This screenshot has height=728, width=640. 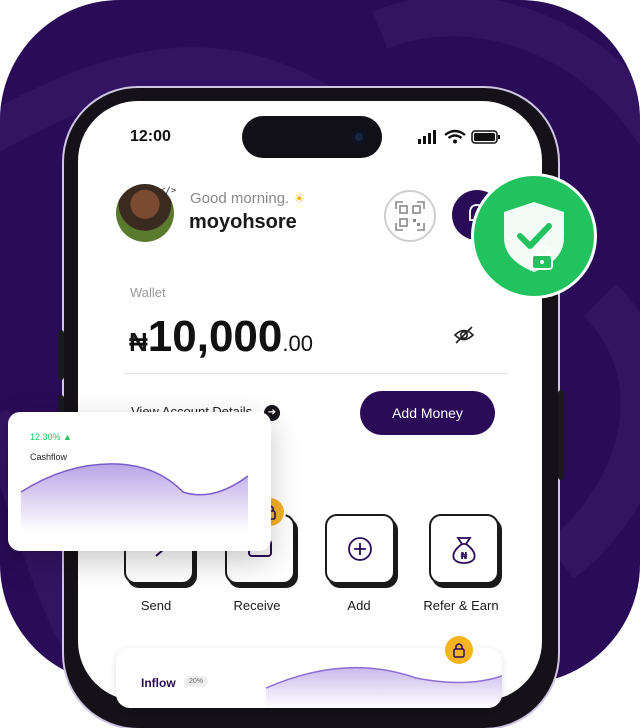 I want to click on send-label: Send, so click(x=156, y=605).